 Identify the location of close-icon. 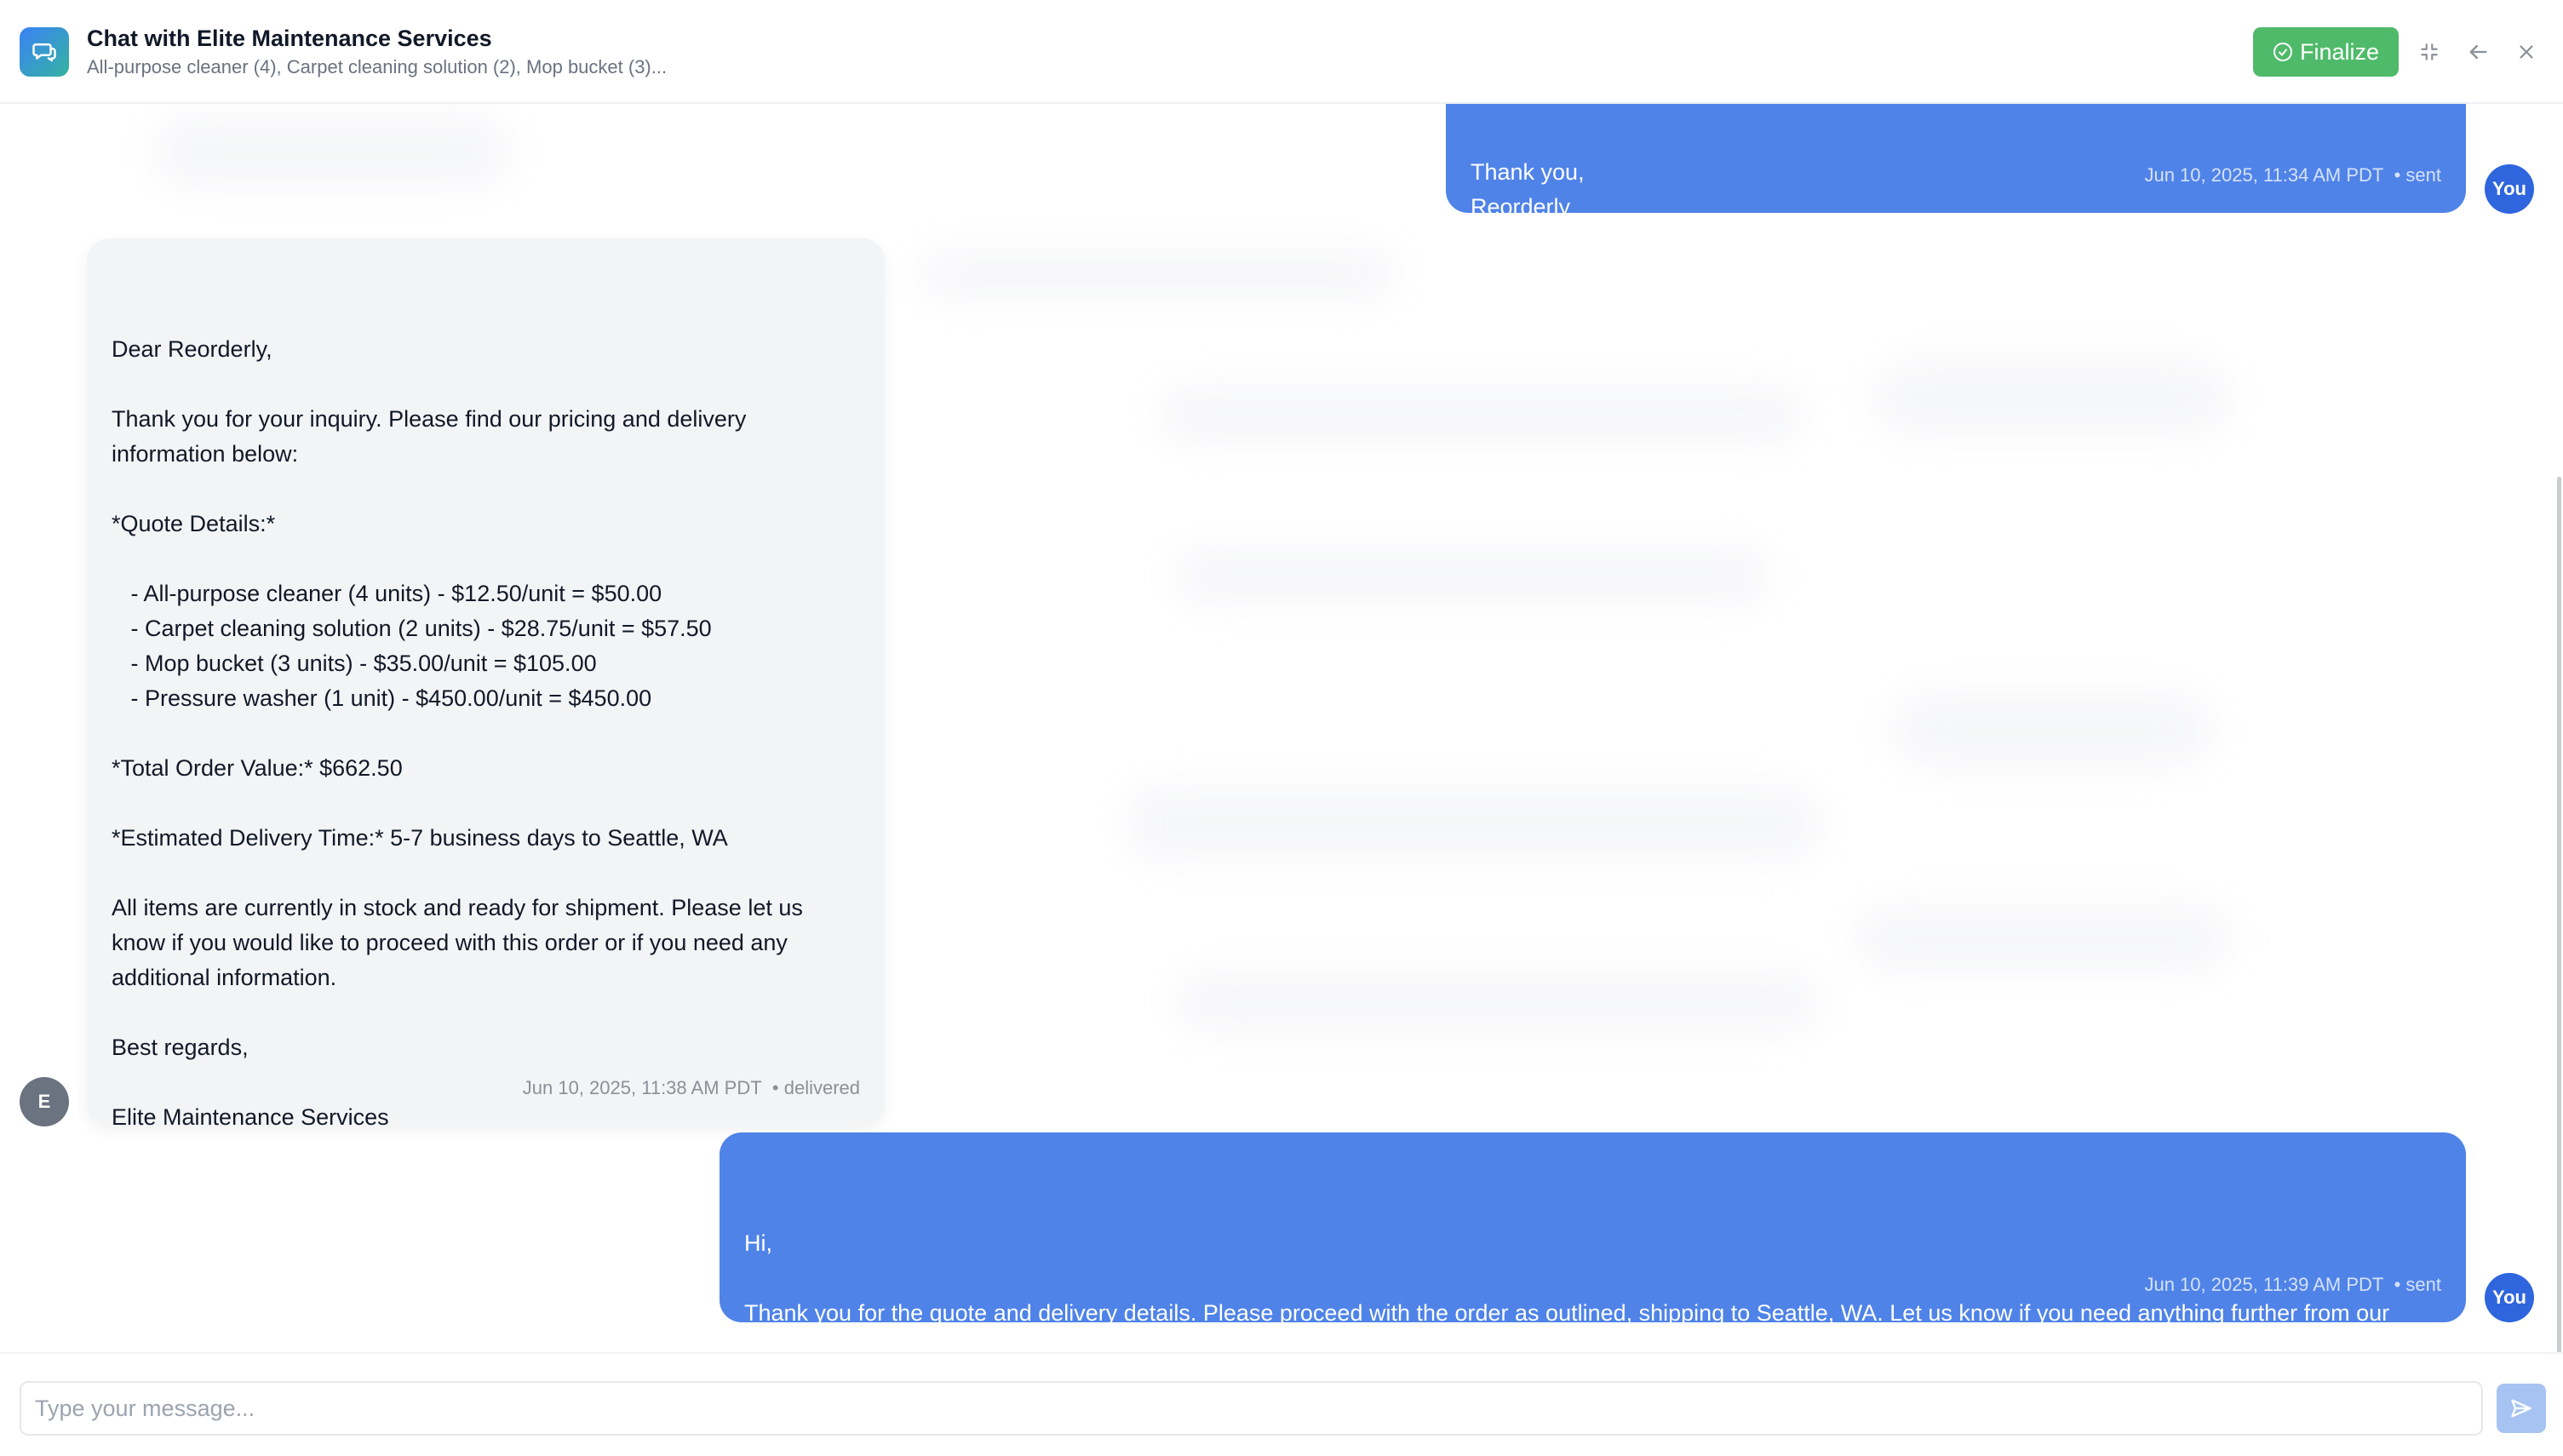
(2526, 52).